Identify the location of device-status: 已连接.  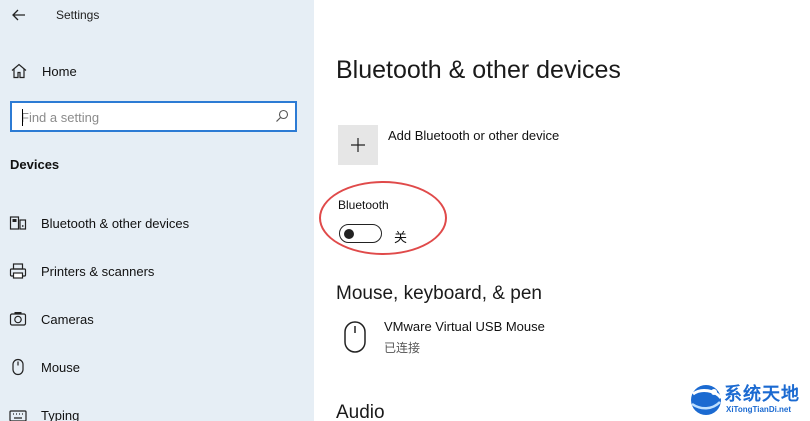
(402, 348).